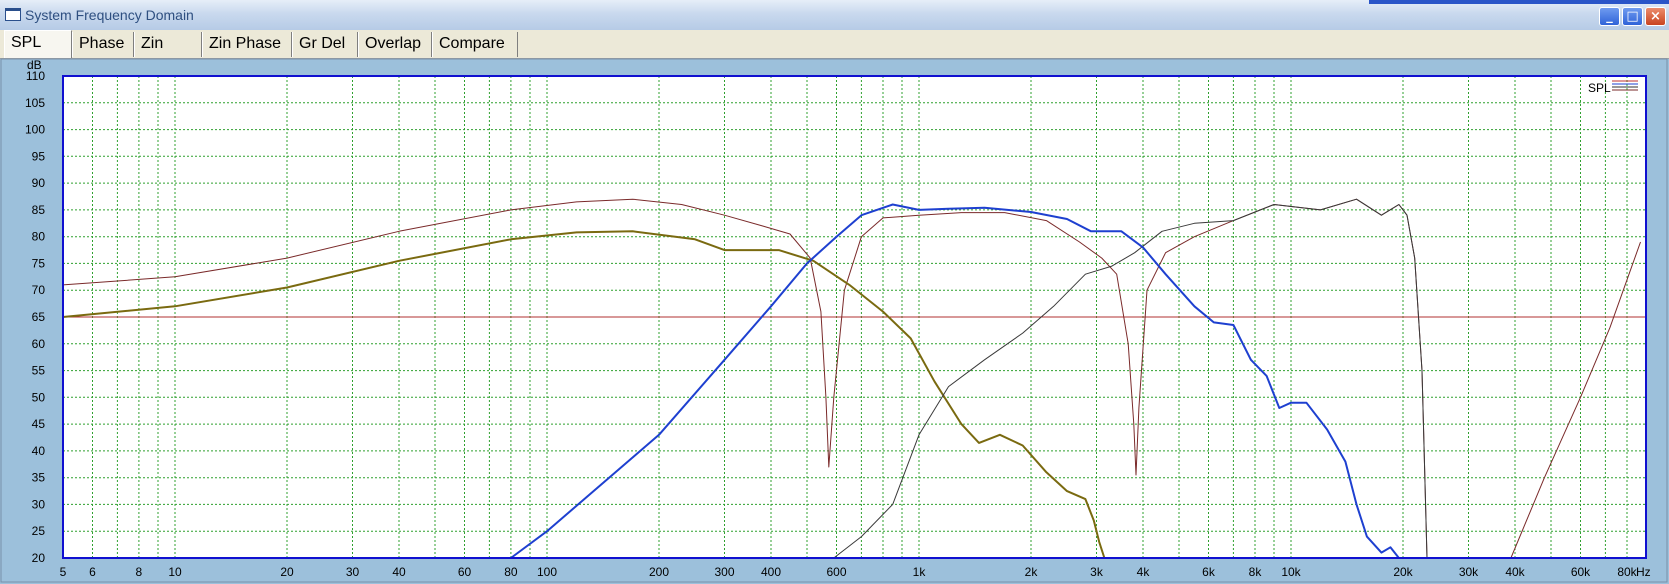 The width and height of the screenshot is (1669, 584). Describe the element at coordinates (1581, 572) in the screenshot. I see `x-tick-label: 60k` at that location.